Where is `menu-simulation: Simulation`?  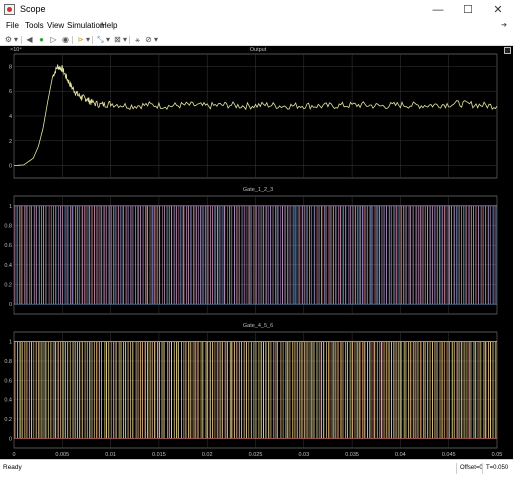 menu-simulation: Simulation is located at coordinates (85, 25).